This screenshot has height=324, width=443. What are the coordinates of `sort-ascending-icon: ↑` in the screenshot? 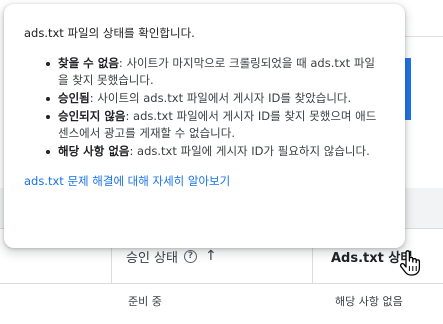 It's located at (211, 256).